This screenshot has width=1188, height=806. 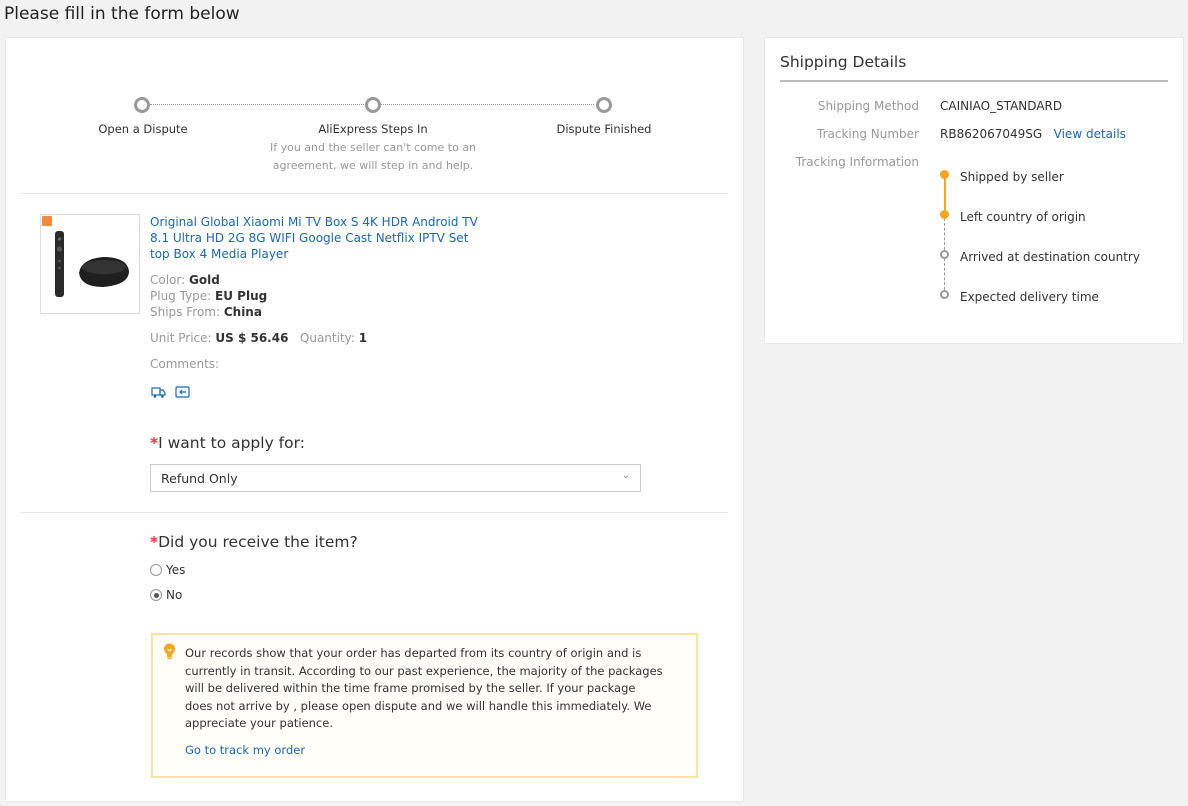 I want to click on step-3-dot, so click(x=604, y=105).